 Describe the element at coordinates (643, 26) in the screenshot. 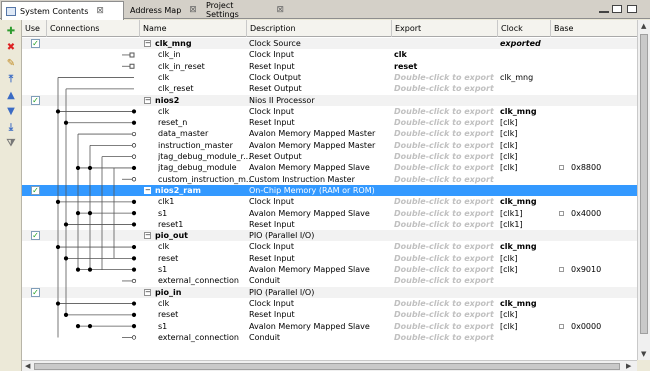

I see `scroll-up-icon: ▲` at that location.